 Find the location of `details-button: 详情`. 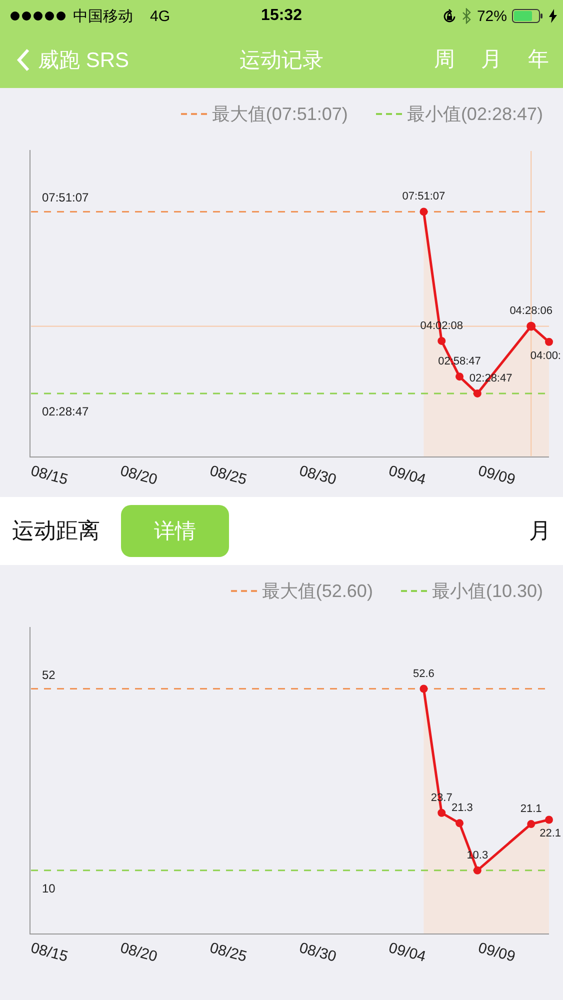

details-button: 详情 is located at coordinates (175, 531).